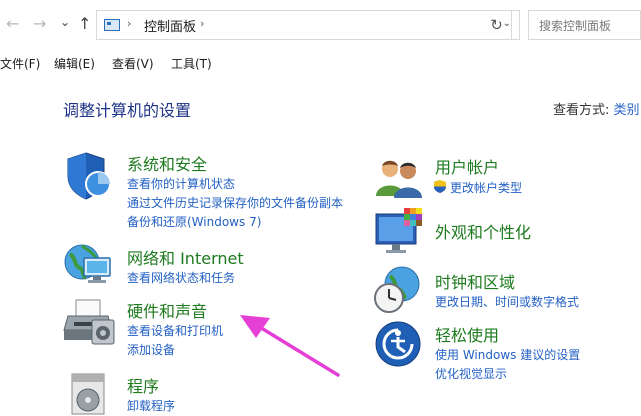  I want to click on view-by-value: 类别, so click(627, 110).